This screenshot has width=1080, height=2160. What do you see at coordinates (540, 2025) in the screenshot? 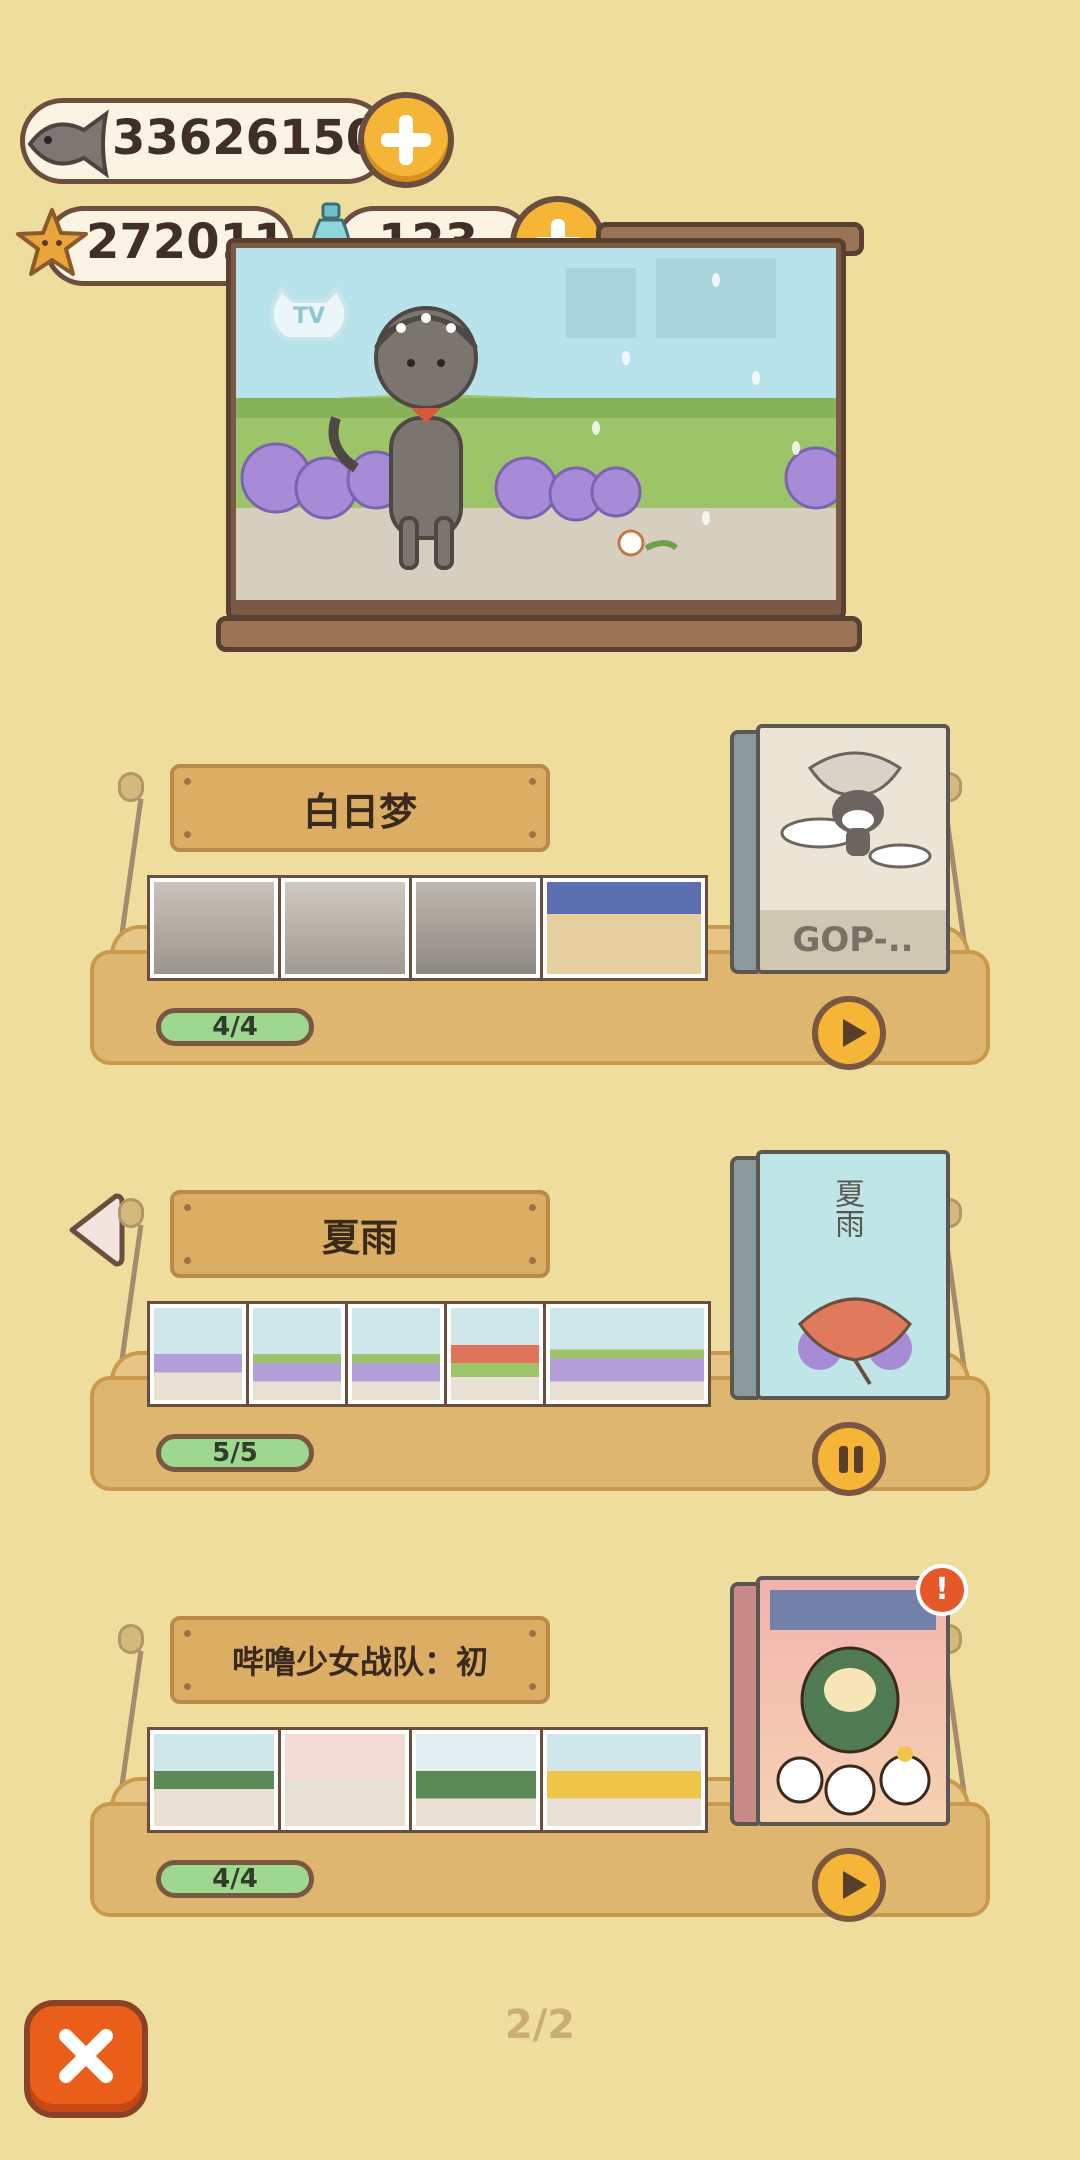
I see `page-indicator: 2/2` at bounding box center [540, 2025].